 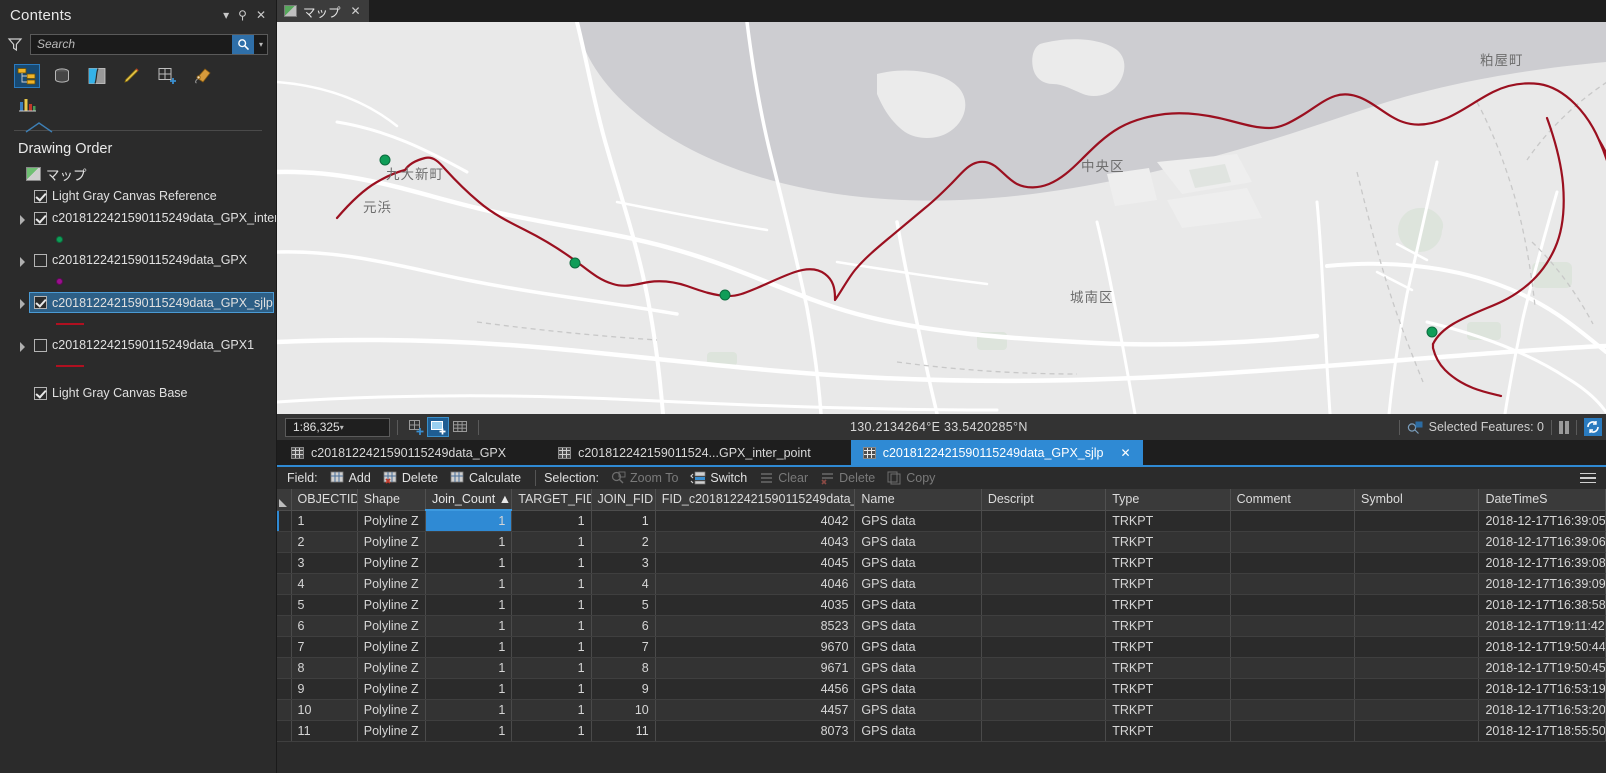 I want to click on search-icon, so click(x=243, y=44).